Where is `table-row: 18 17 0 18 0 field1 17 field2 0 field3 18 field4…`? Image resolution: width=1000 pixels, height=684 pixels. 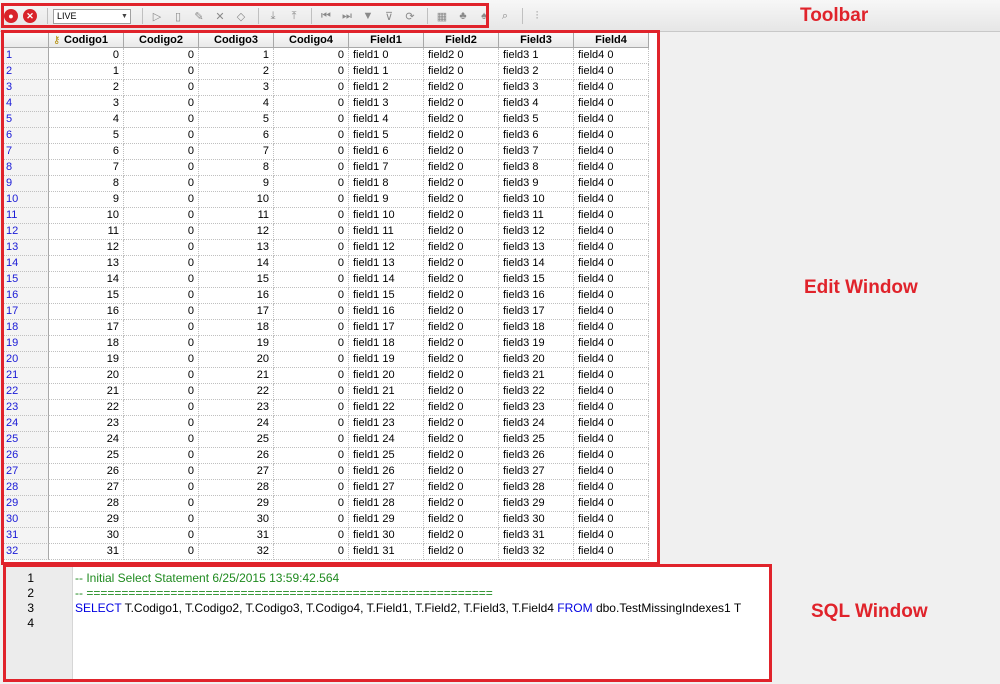
table-row: 18 17 0 18 0 field1 17 field2 0 field3 18 field4… is located at coordinates (326, 328).